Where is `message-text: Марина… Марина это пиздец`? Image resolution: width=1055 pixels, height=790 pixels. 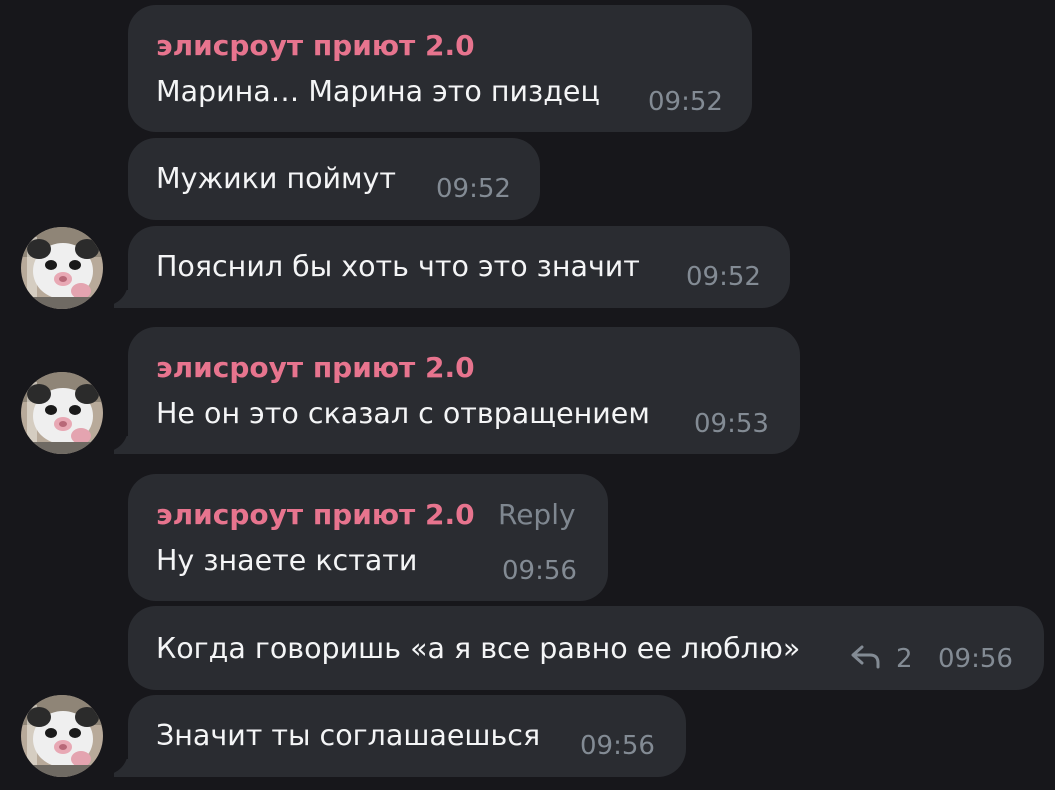
message-text: Марина… Марина это пиздец is located at coordinates (378, 91).